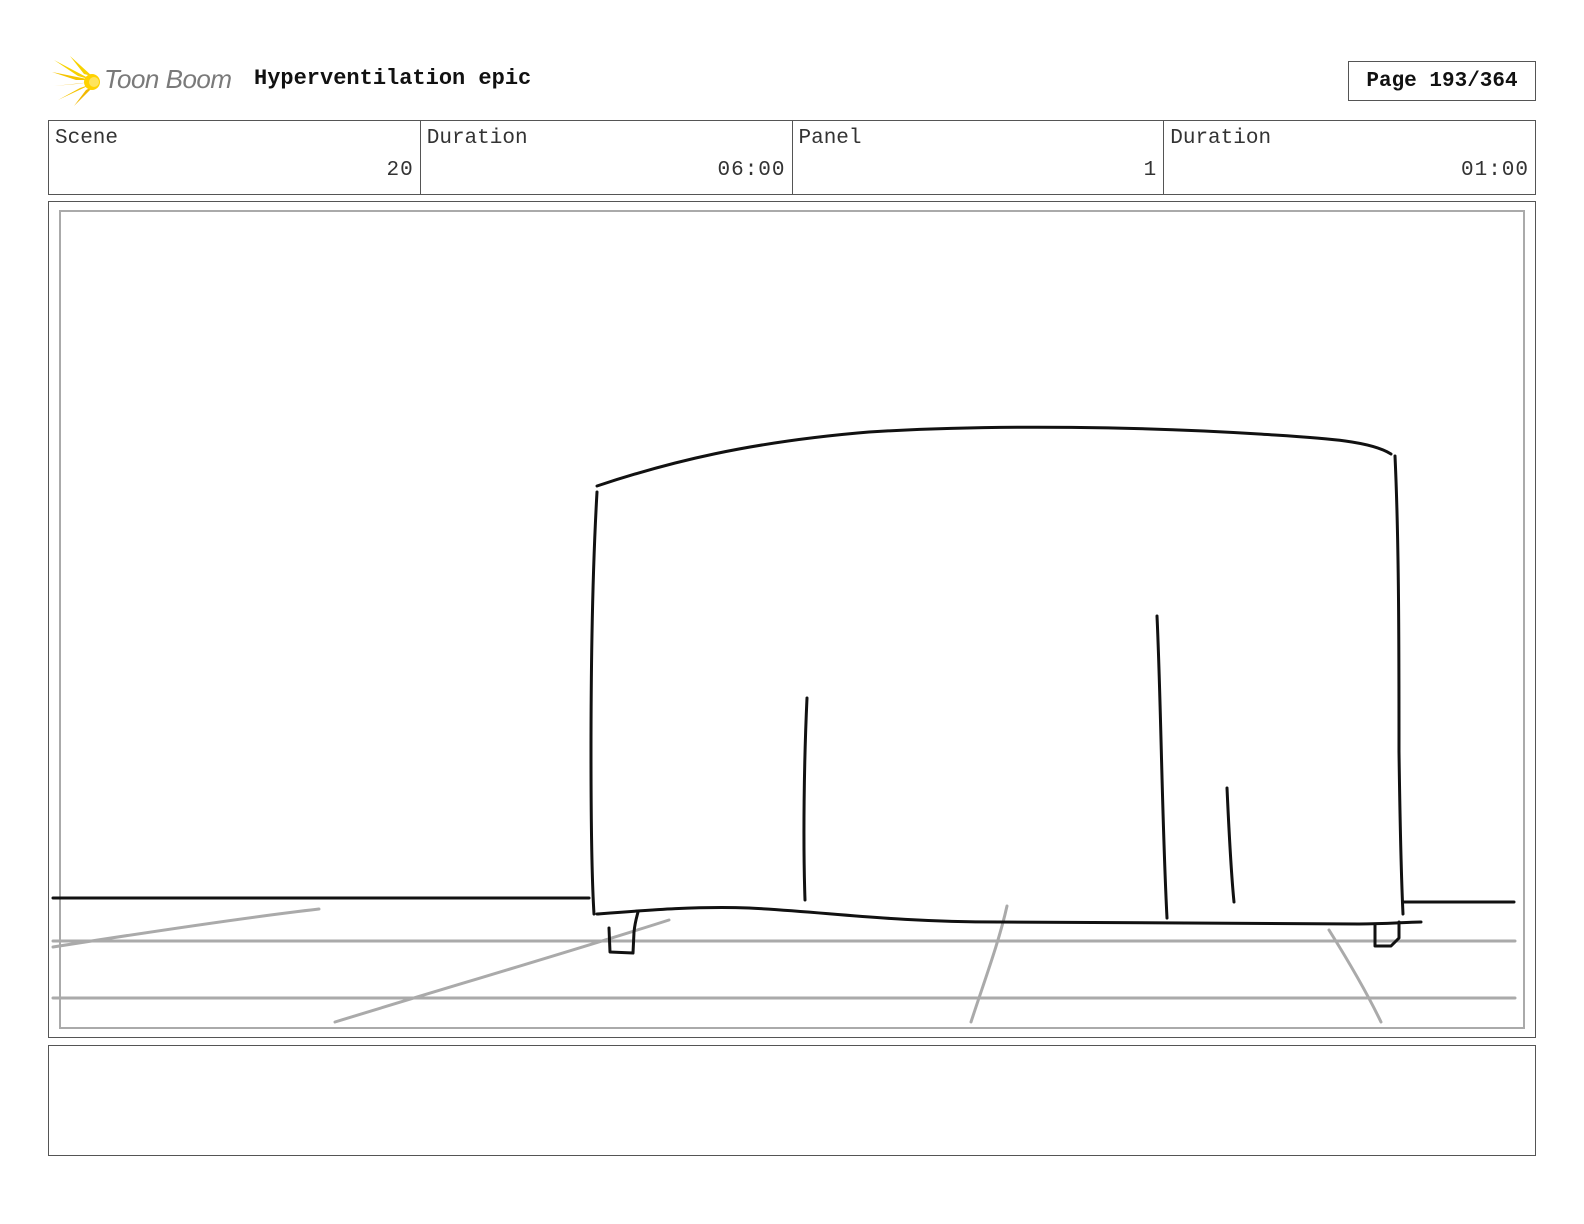 This screenshot has height=1224, width=1584. I want to click on panel-cell: Panel 1, so click(979, 157).